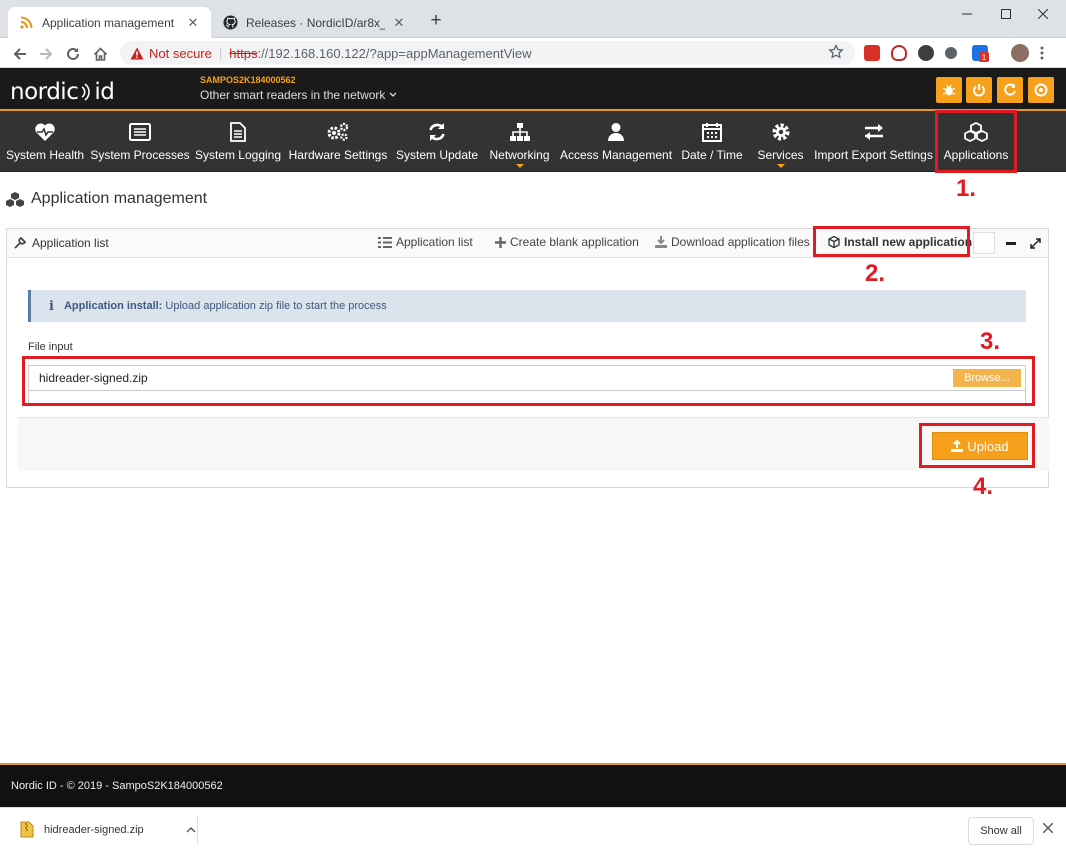 This screenshot has height=850, width=1066. I want to click on download-icon, so click(661, 242).